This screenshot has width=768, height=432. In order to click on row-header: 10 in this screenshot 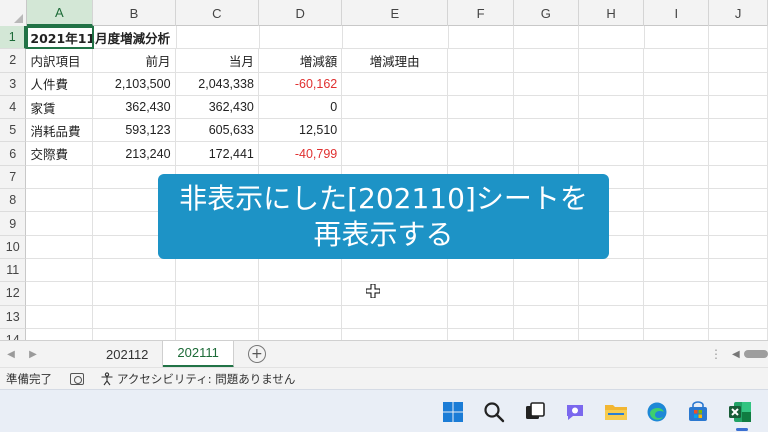, I will do `click(13, 247)`.